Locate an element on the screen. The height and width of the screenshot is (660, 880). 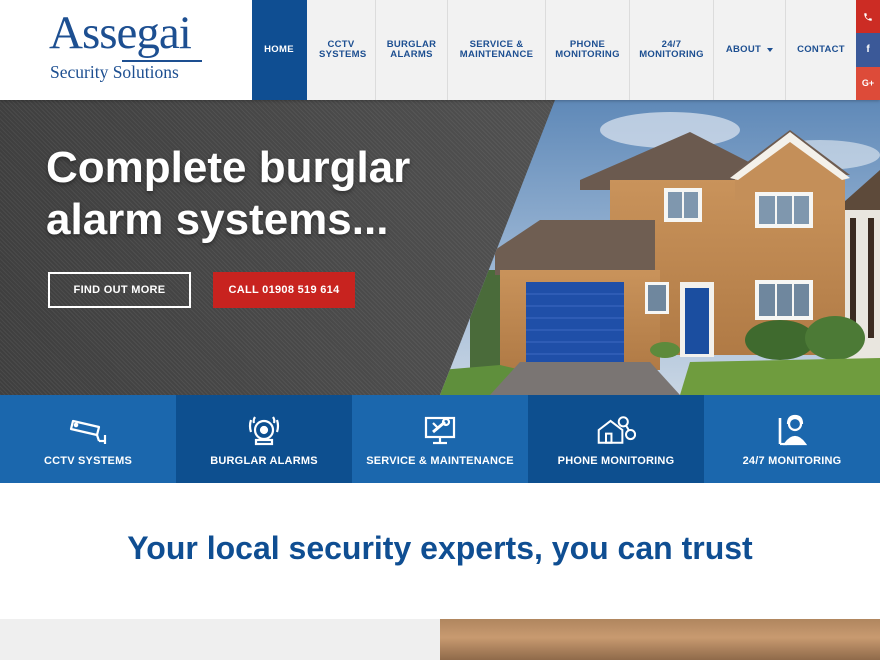
call-button: CALL 01908 519 614 is located at coordinates (284, 290).